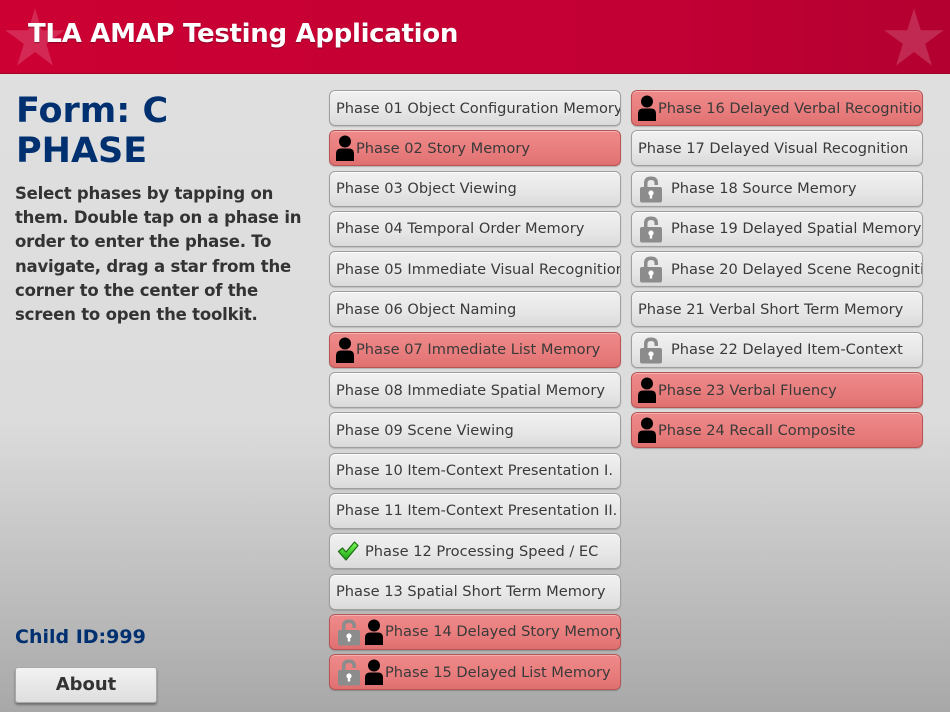 The height and width of the screenshot is (712, 950). I want to click on phase-button: Phase 15 Delayed List Memory, so click(475, 672).